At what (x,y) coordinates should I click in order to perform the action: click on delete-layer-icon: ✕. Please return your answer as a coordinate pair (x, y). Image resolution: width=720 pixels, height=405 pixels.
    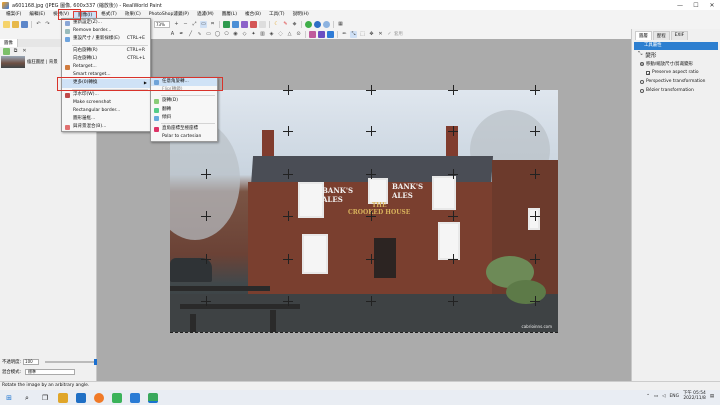
    Looking at the image, I should click on (24, 51).